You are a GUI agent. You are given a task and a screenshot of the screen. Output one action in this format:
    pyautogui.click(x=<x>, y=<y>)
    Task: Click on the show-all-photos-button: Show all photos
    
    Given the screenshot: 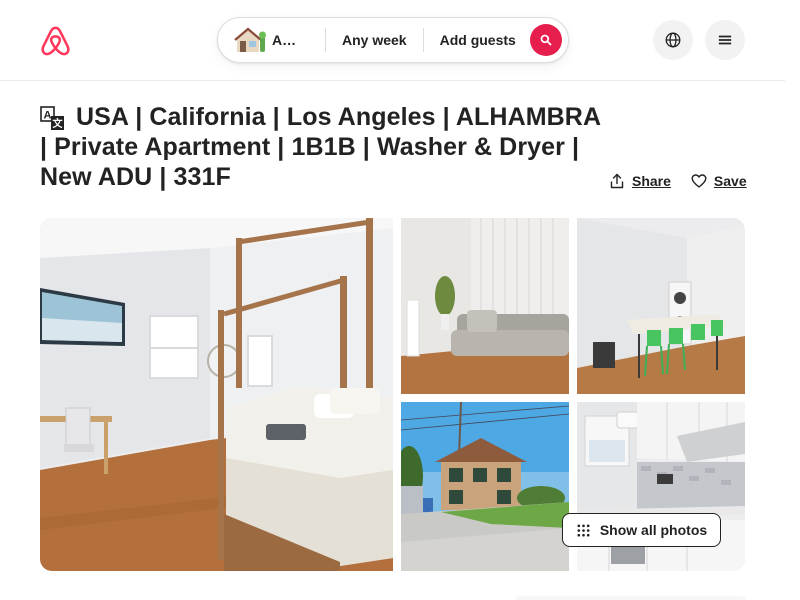 What is the action you would take?
    pyautogui.click(x=641, y=530)
    